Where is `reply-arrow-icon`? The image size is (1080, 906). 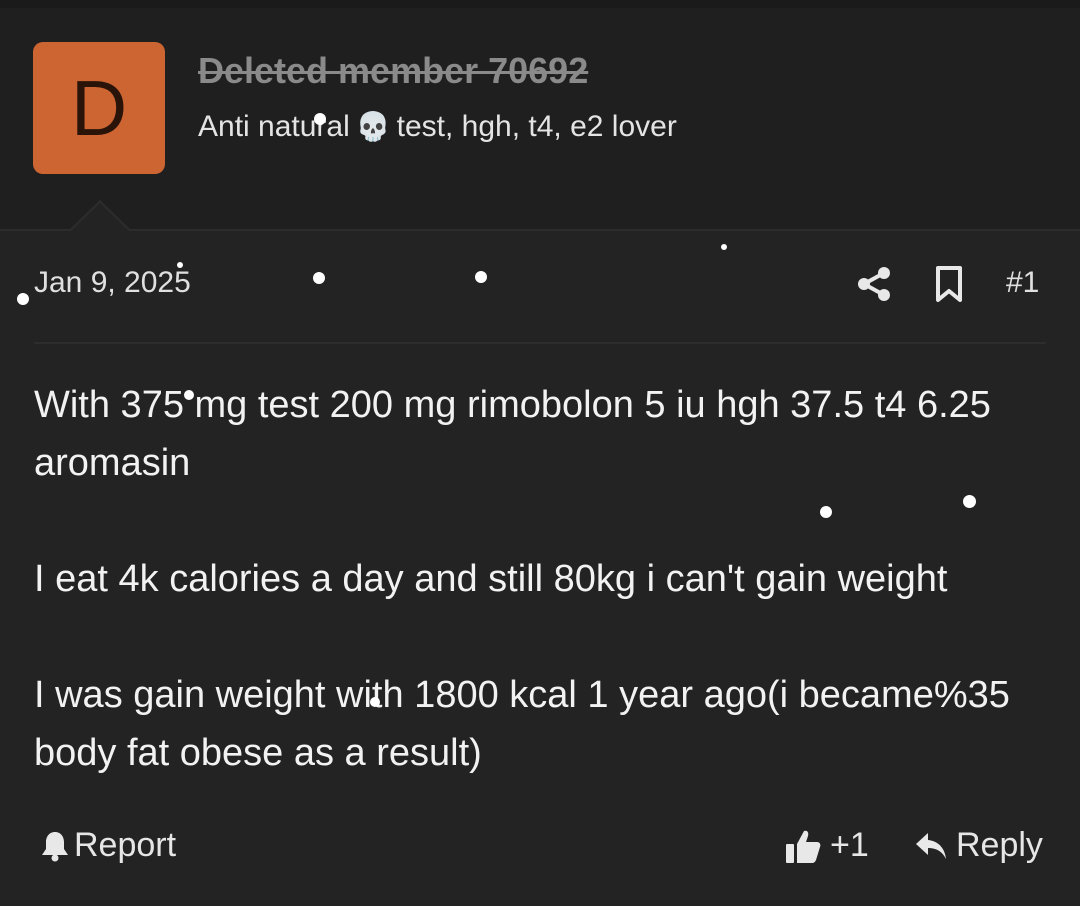
reply-arrow-icon is located at coordinates (931, 845).